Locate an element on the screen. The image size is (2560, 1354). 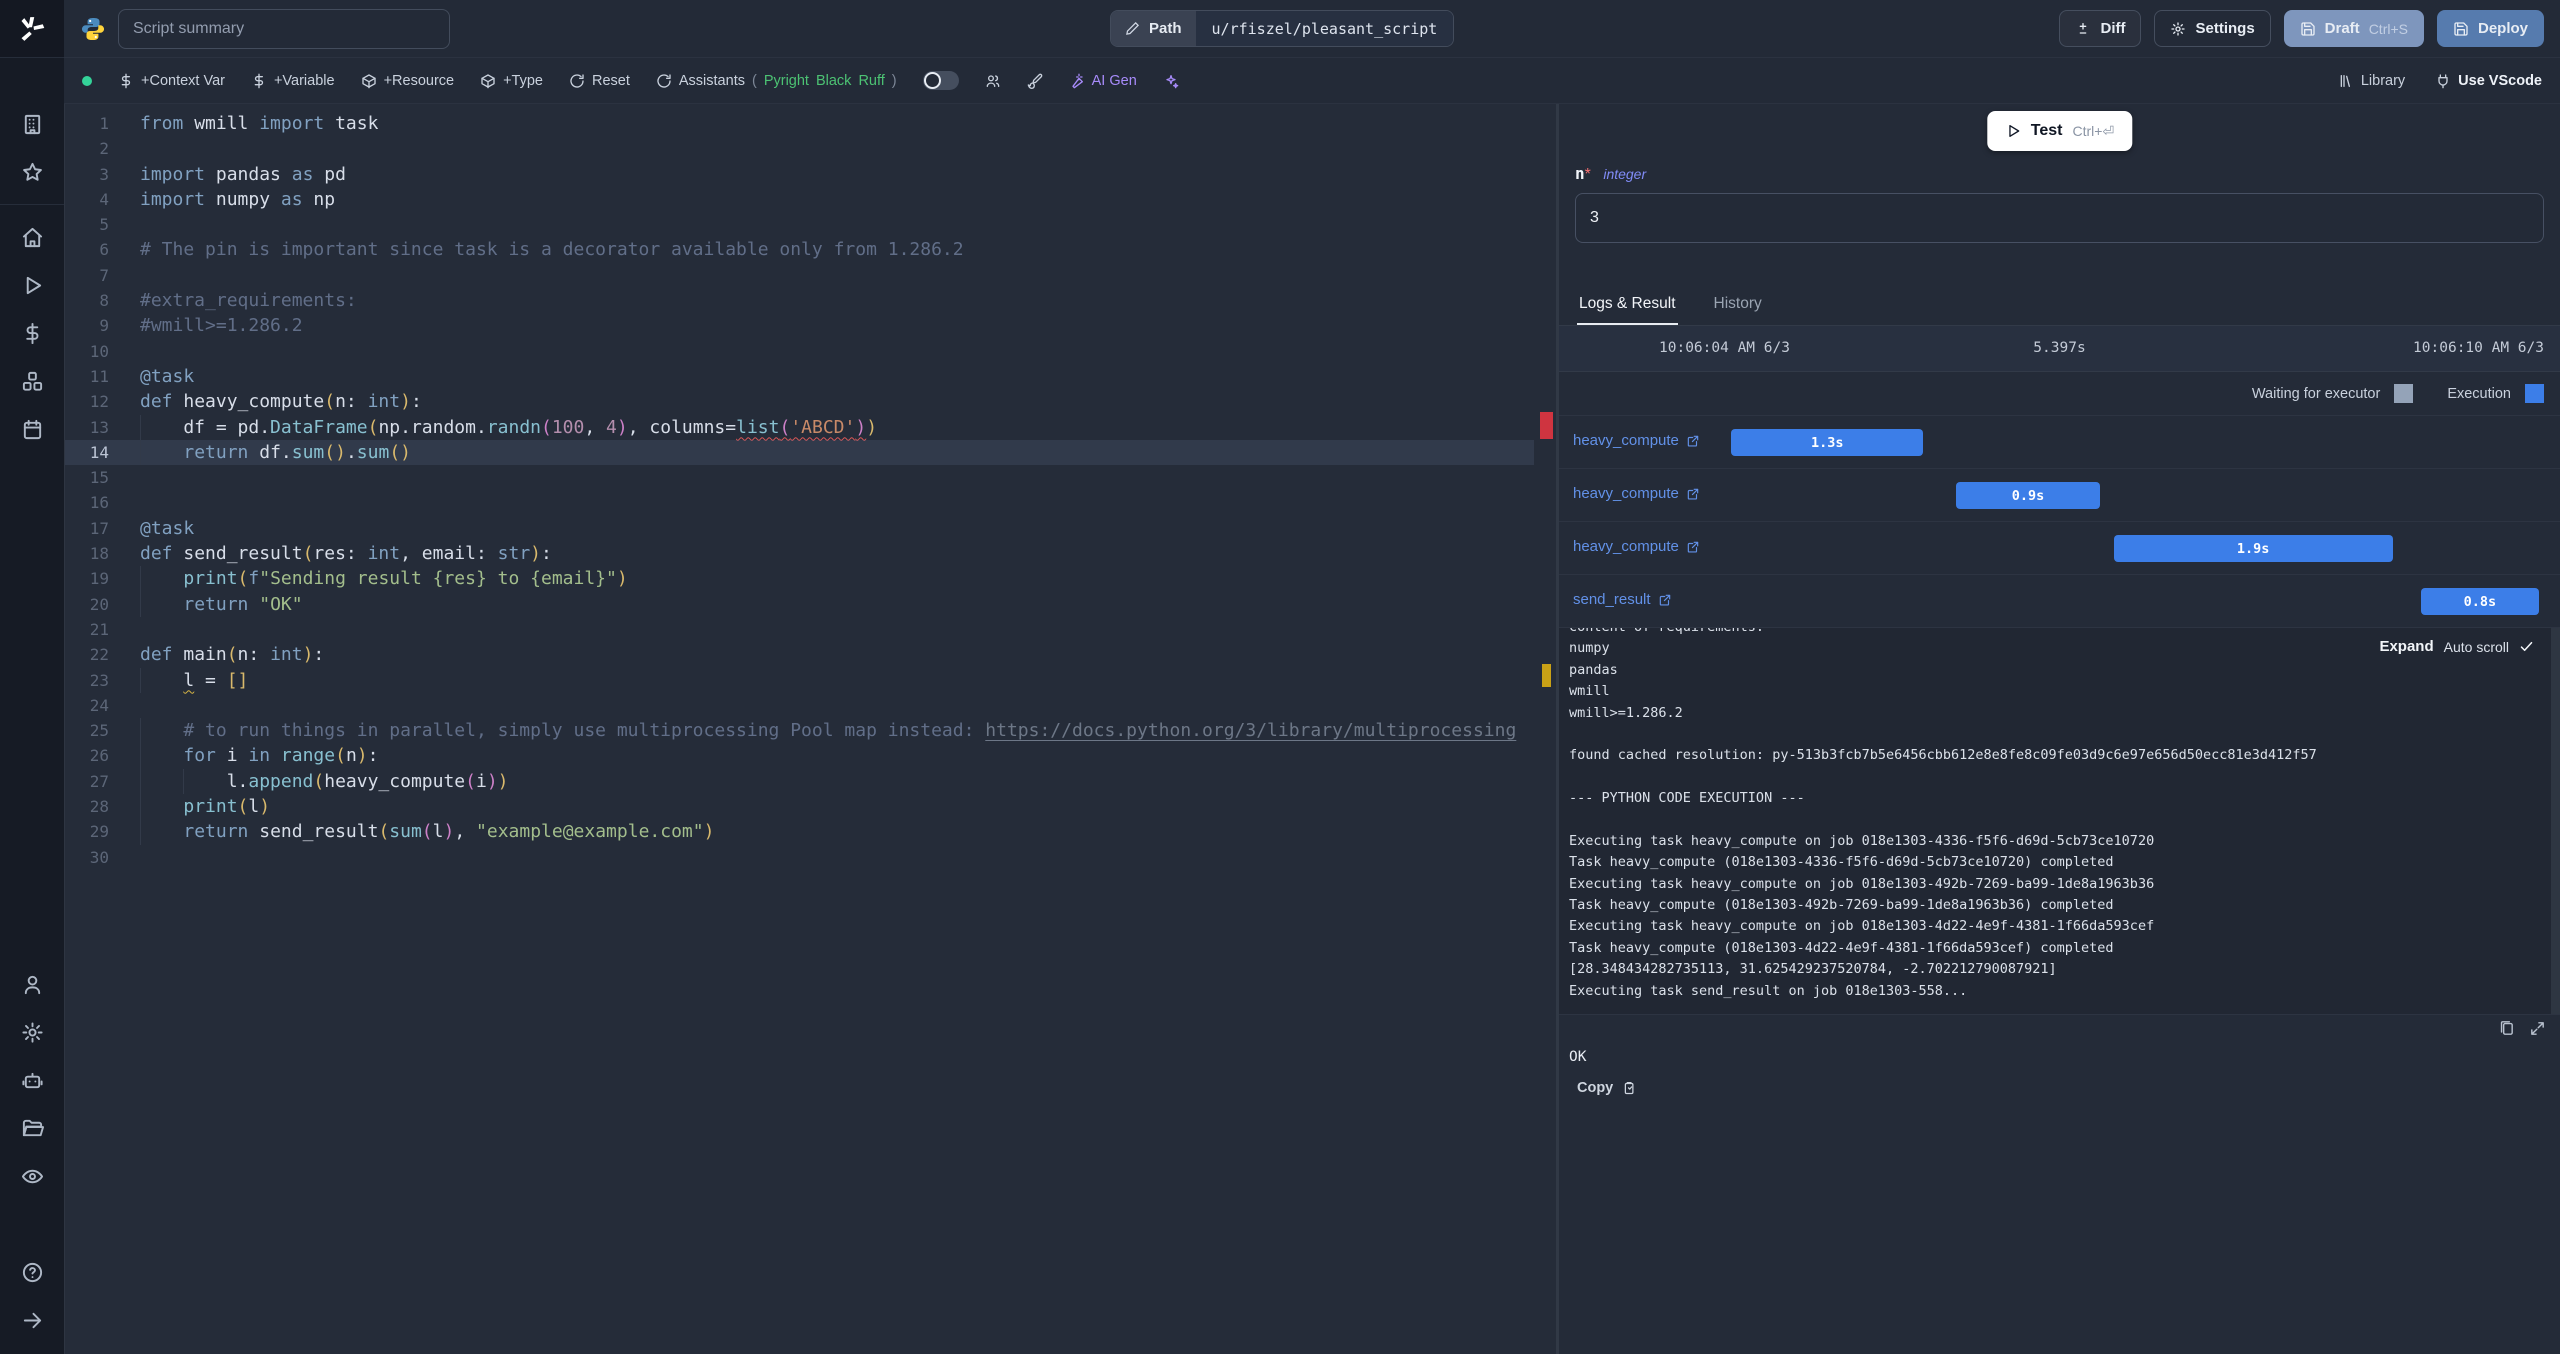
eye-icon is located at coordinates (32, 1176).